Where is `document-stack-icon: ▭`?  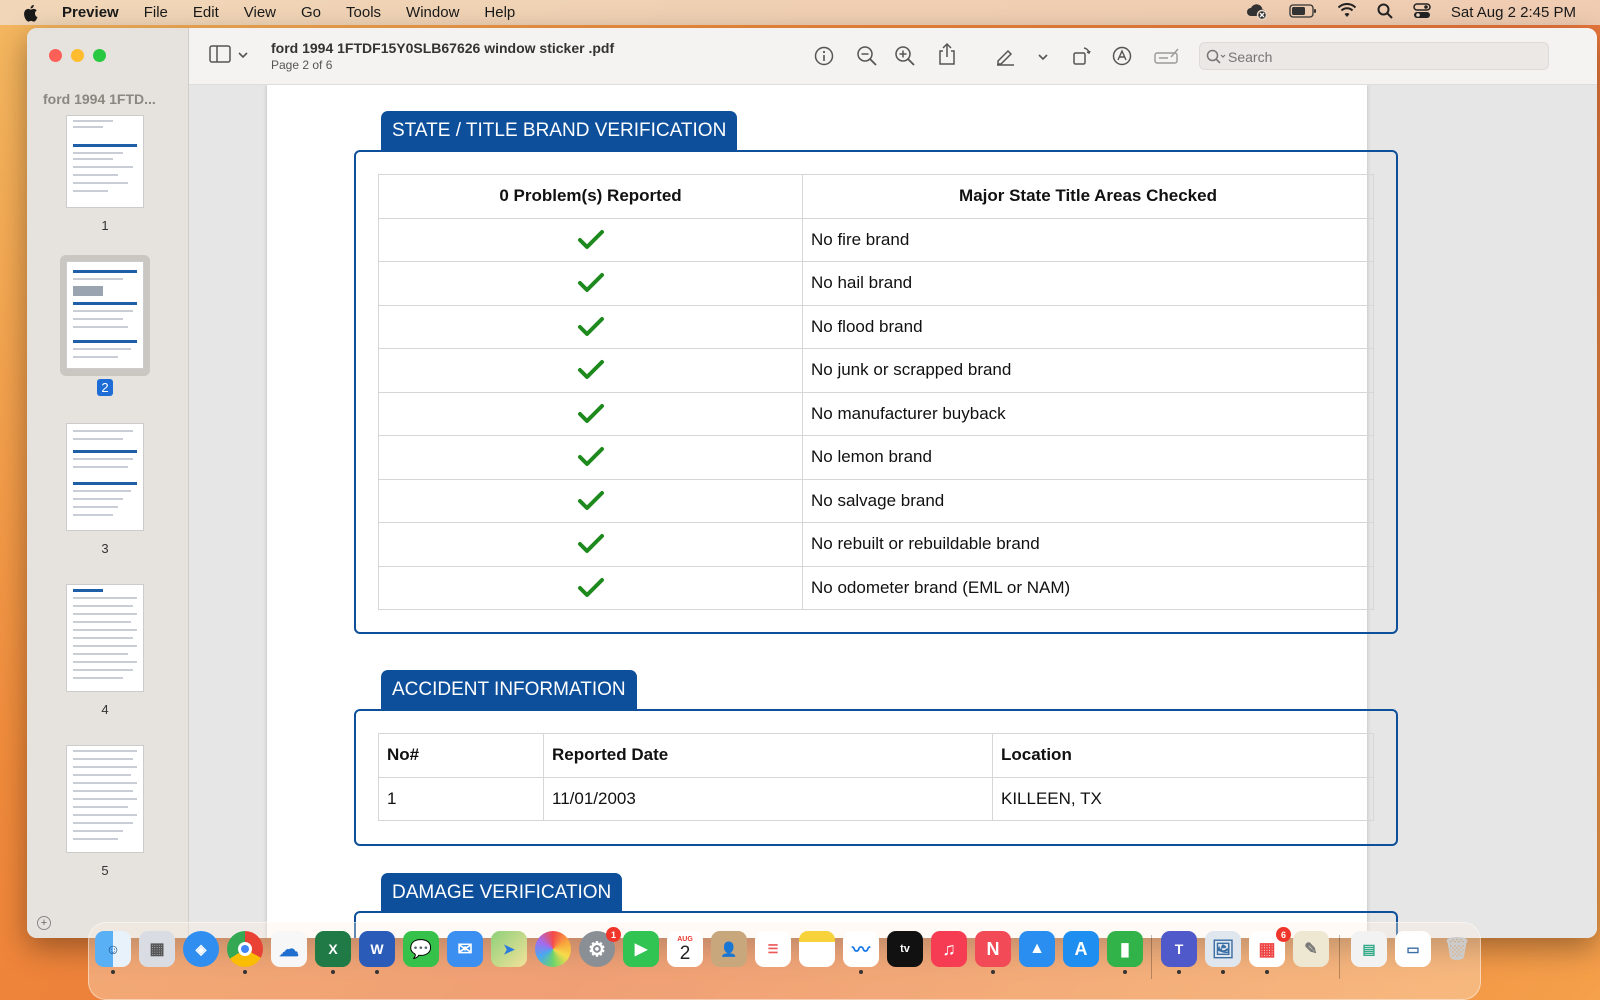
document-stack-icon: ▭ is located at coordinates (1413, 949).